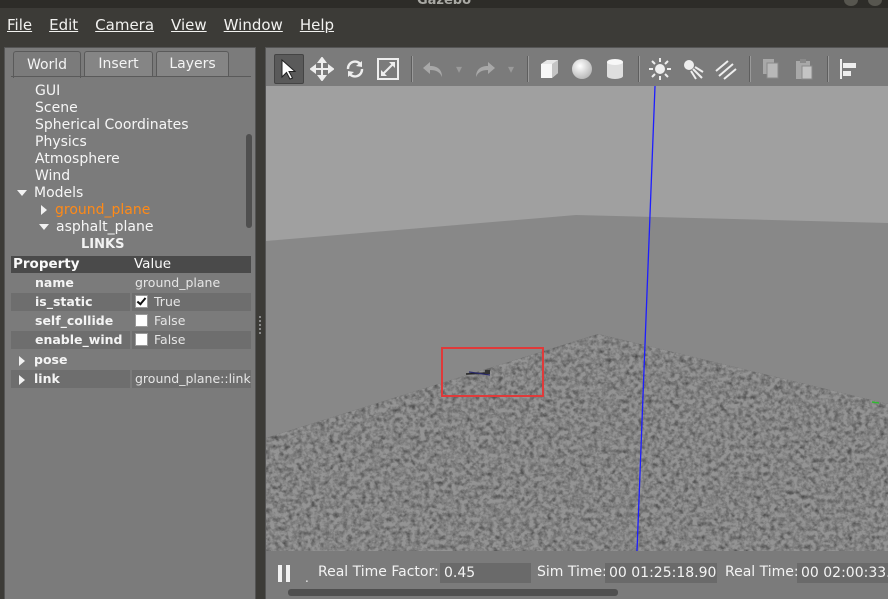 This screenshot has width=888, height=599. What do you see at coordinates (693, 69) in the screenshot?
I see `spot-light-icon` at bounding box center [693, 69].